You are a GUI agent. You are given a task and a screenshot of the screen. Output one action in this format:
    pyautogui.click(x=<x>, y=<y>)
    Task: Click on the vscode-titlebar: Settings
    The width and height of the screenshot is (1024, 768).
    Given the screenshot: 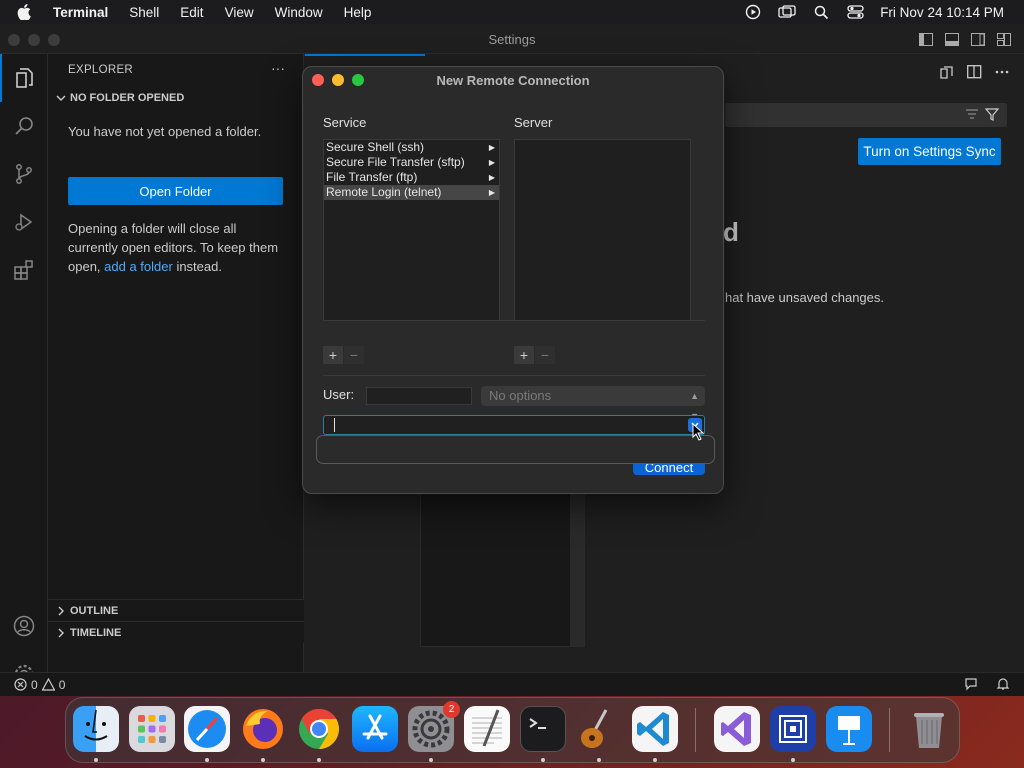 What is the action you would take?
    pyautogui.click(x=512, y=39)
    